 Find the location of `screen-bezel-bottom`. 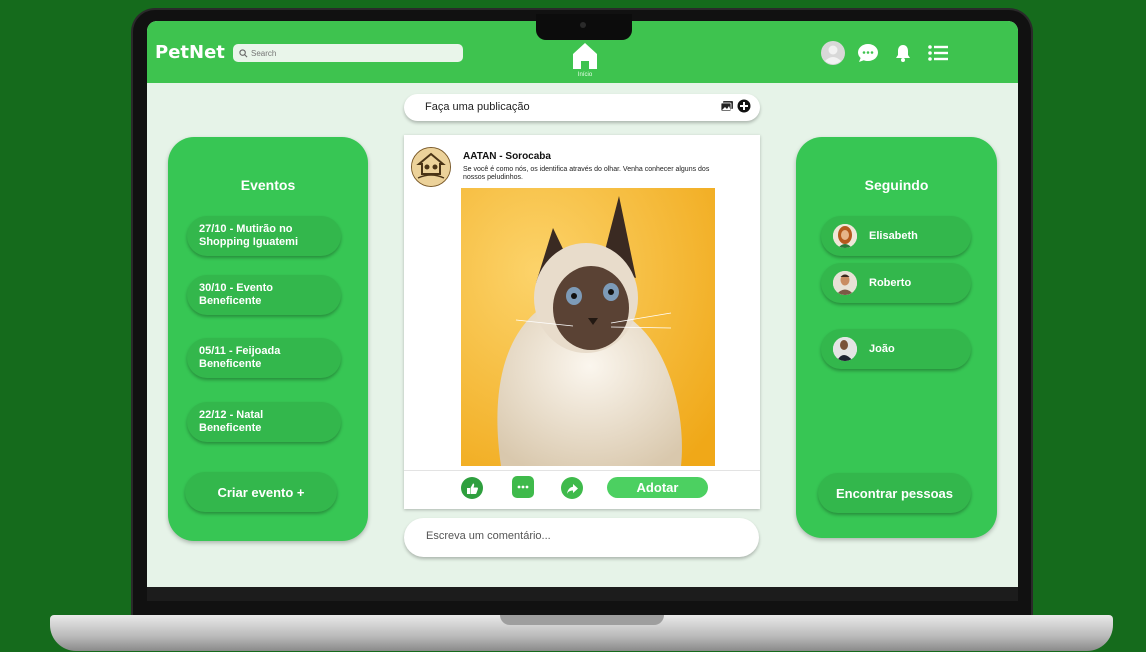

screen-bezel-bottom is located at coordinates (582, 594).